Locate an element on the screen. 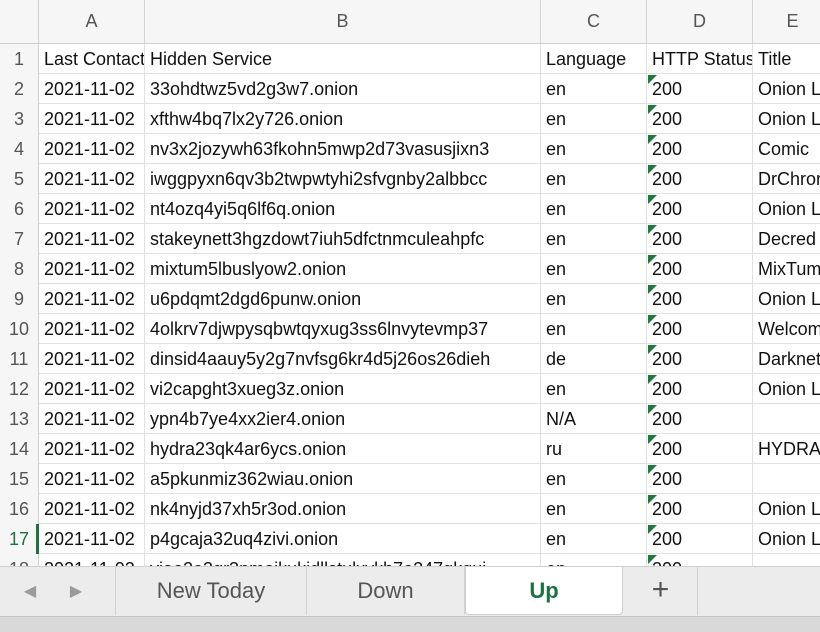  row-number: 9 is located at coordinates (19, 299).